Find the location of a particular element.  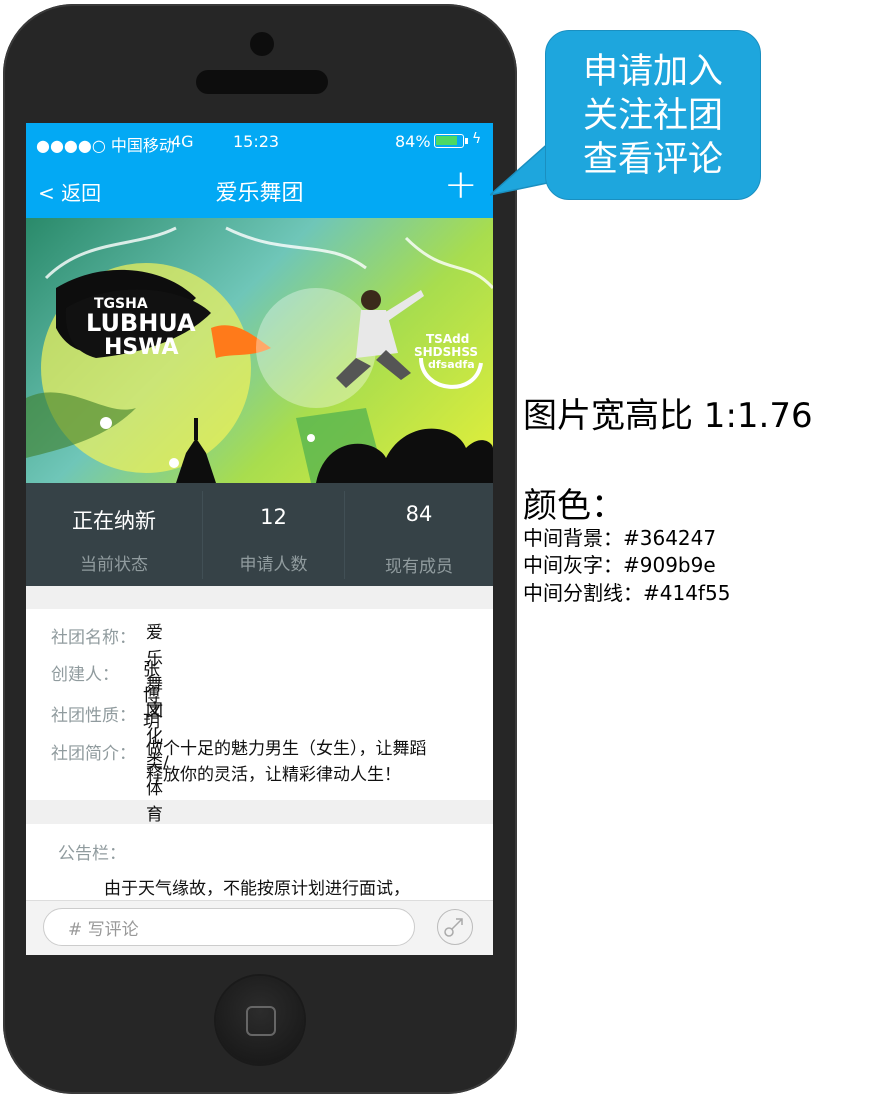

info-key: 社团性质： is located at coordinates (93, 716).